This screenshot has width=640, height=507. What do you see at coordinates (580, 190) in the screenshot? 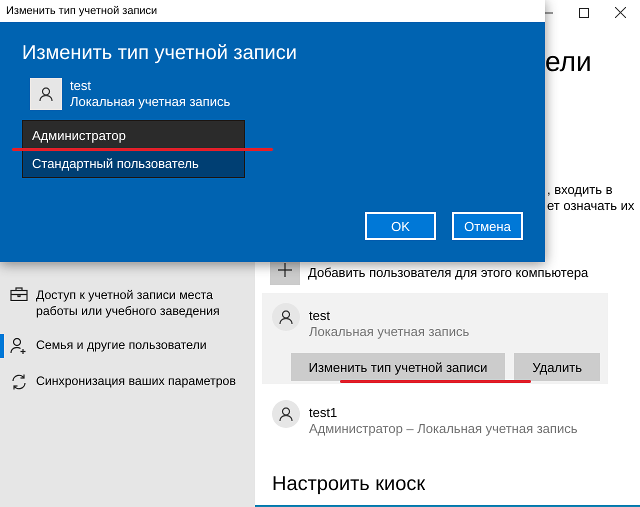
I see `intro-text: , входить в` at bounding box center [580, 190].